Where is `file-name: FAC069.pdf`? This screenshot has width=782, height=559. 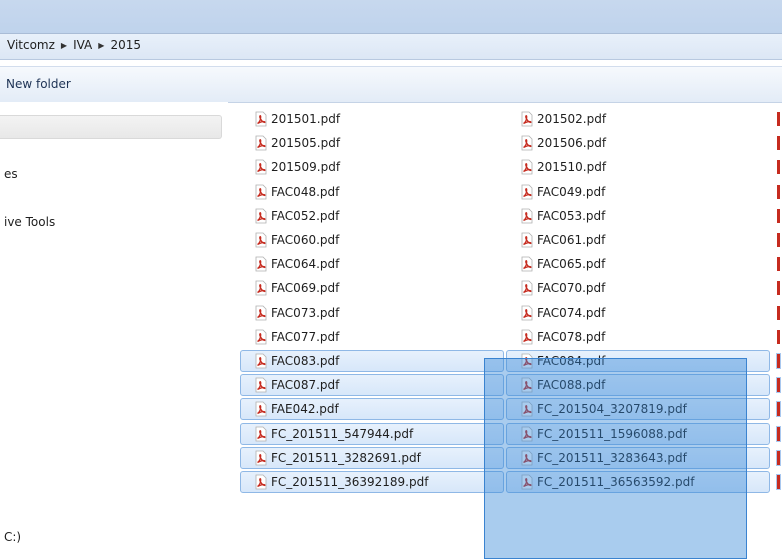 file-name: FAC069.pdf is located at coordinates (305, 288).